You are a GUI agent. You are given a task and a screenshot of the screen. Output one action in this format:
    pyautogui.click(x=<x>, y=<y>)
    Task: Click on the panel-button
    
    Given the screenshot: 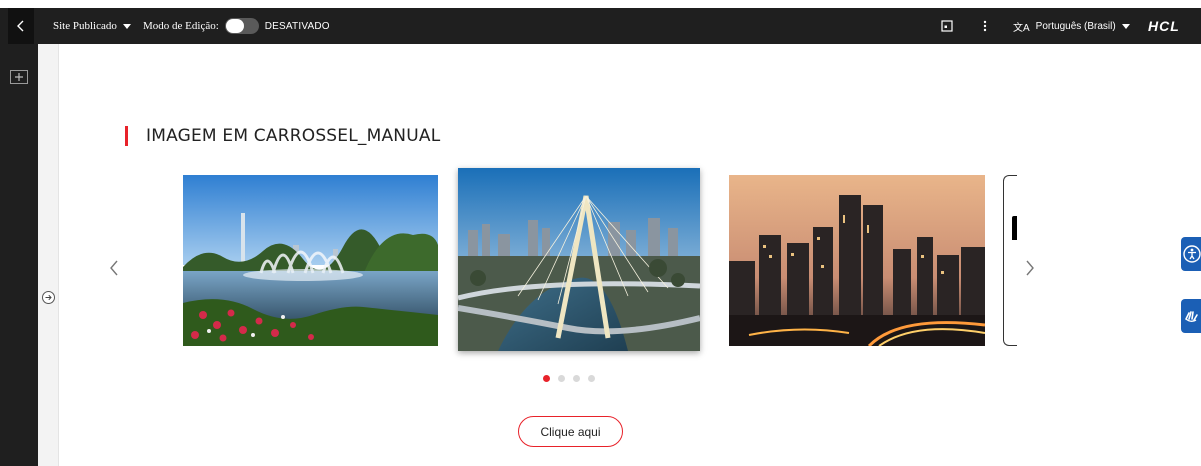 What is the action you would take?
    pyautogui.click(x=947, y=26)
    